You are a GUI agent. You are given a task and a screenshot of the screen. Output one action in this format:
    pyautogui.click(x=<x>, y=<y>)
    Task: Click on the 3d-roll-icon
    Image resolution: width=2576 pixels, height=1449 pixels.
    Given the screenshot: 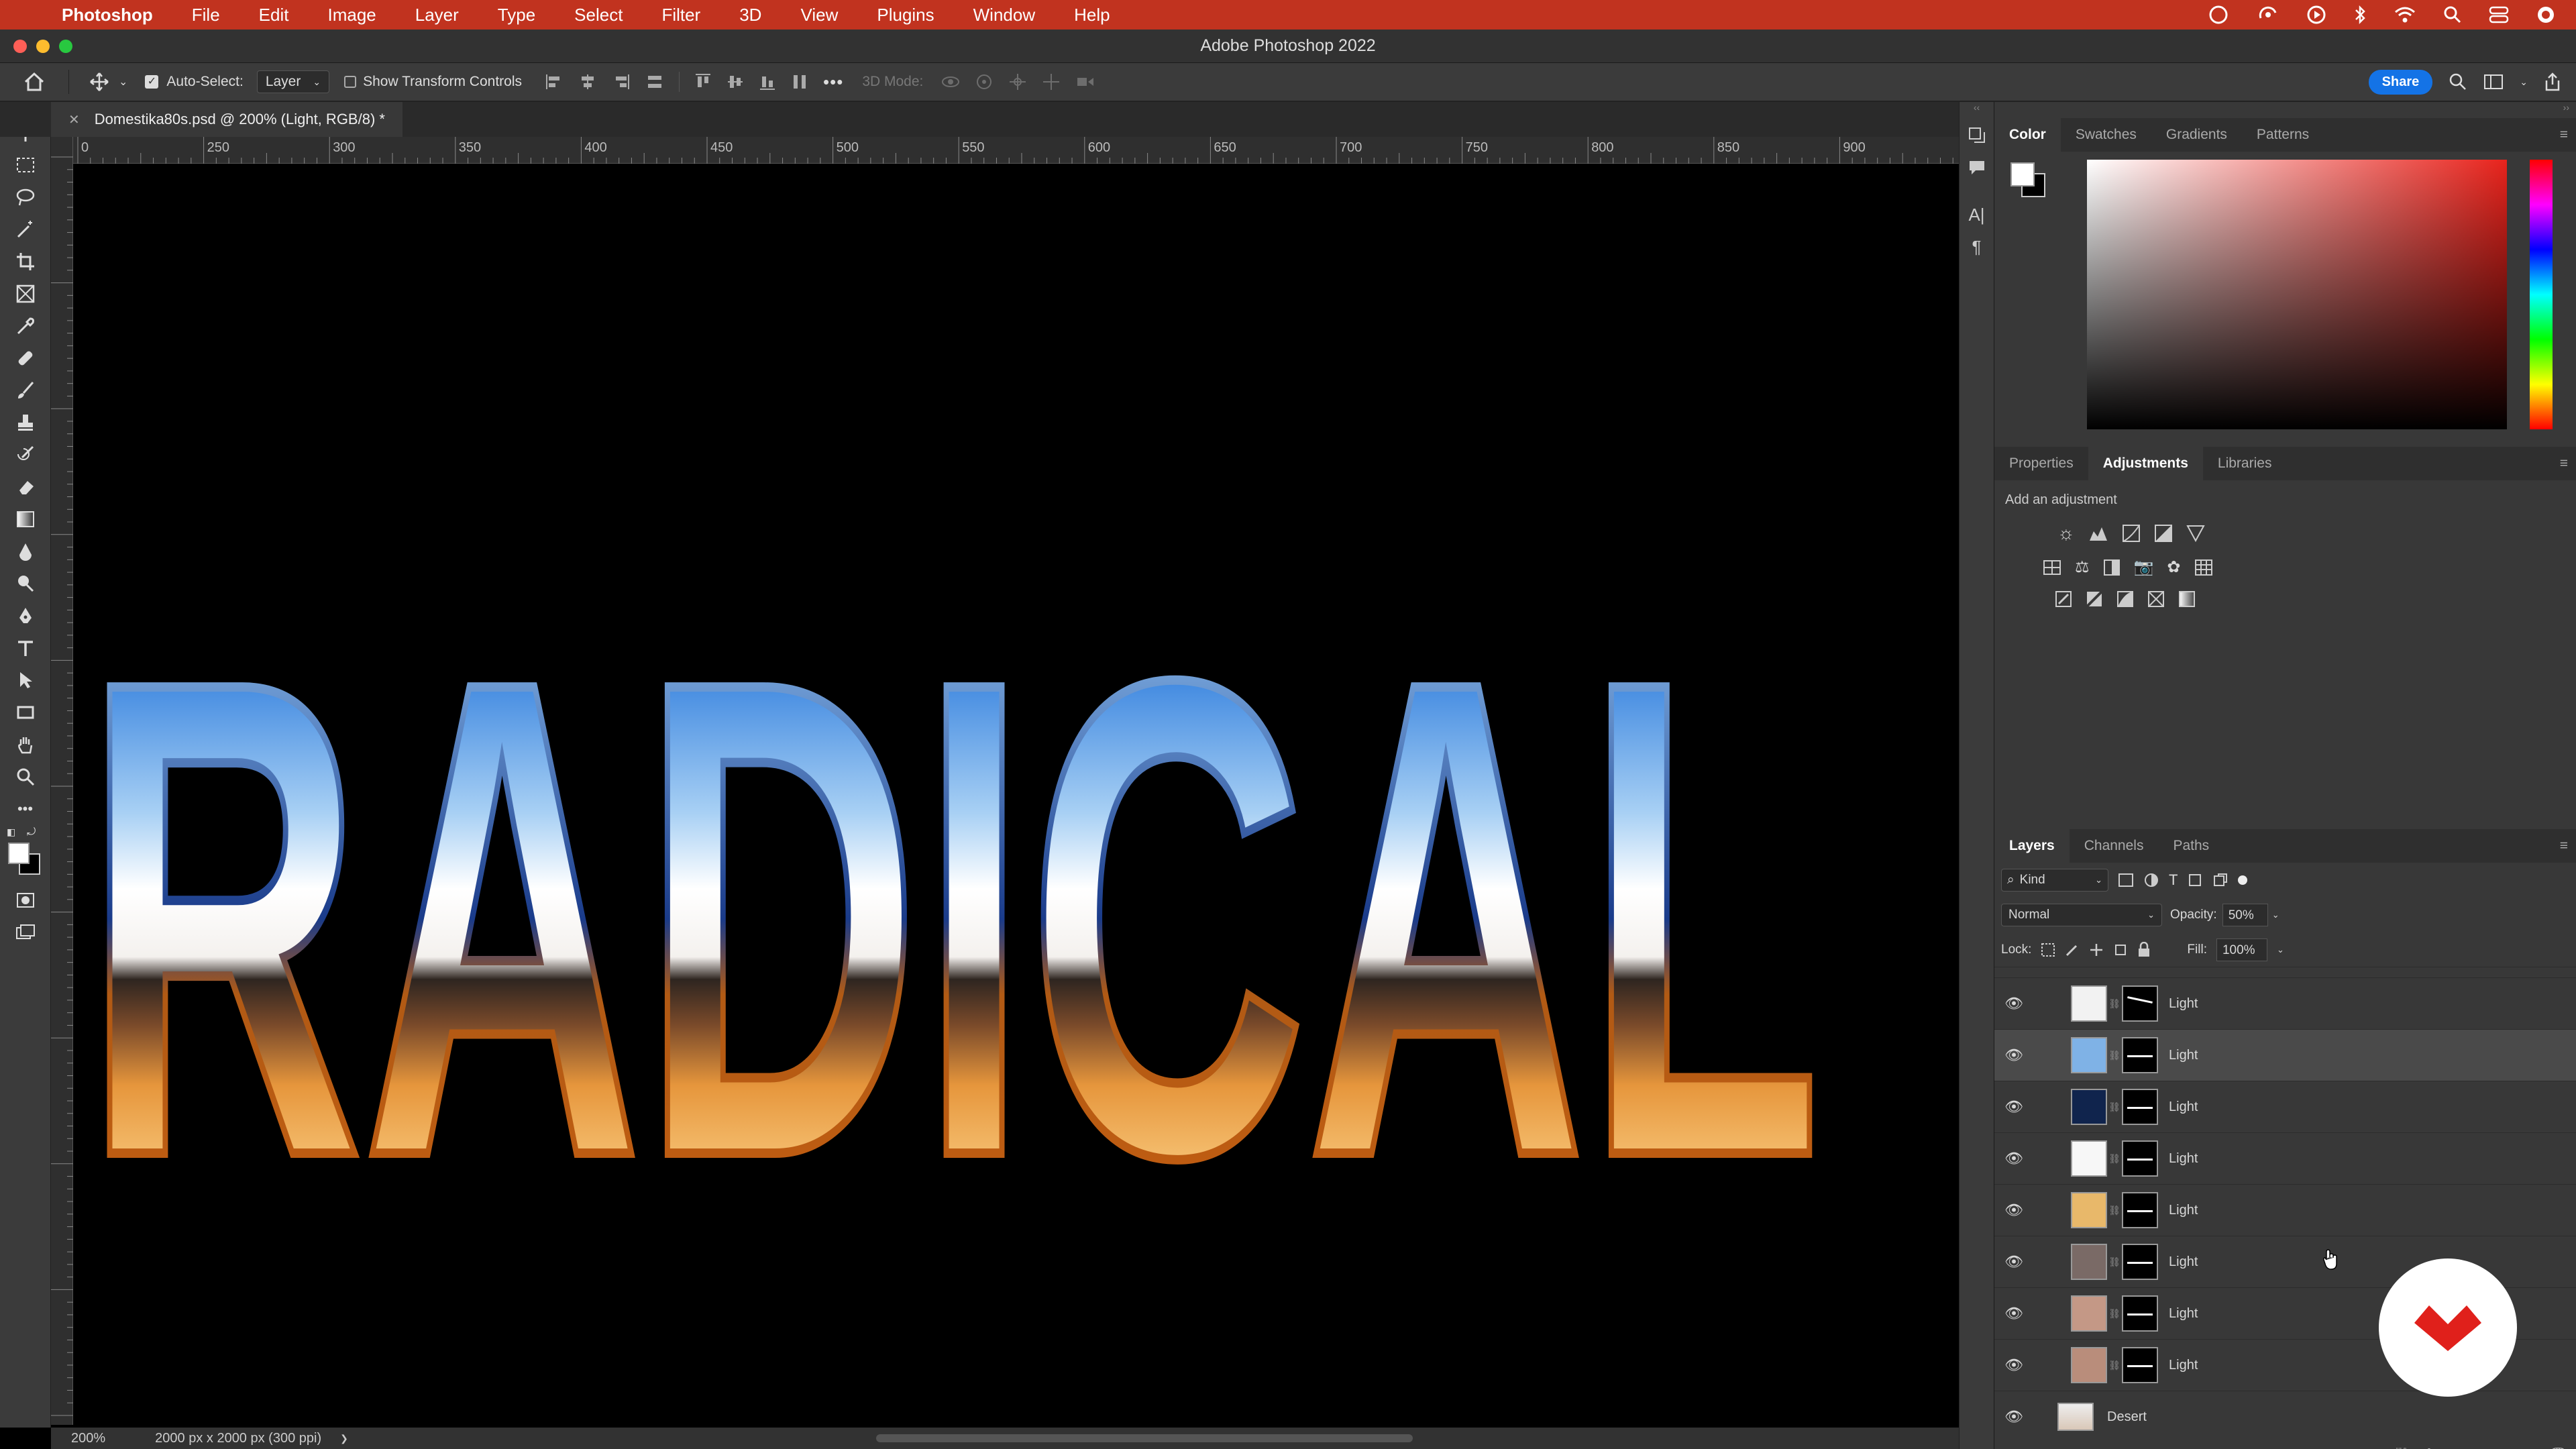 What is the action you would take?
    pyautogui.click(x=984, y=81)
    